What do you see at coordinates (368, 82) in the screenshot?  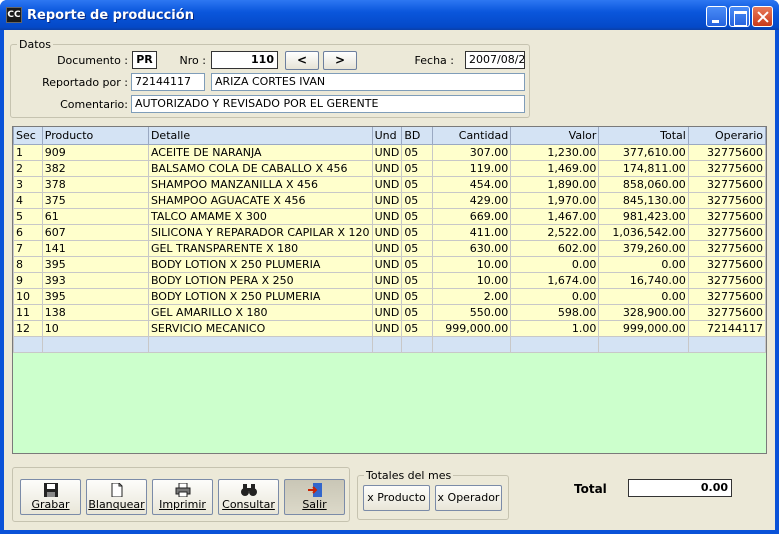 I see `reportado-name-field: ARIZA CORTES IVAN` at bounding box center [368, 82].